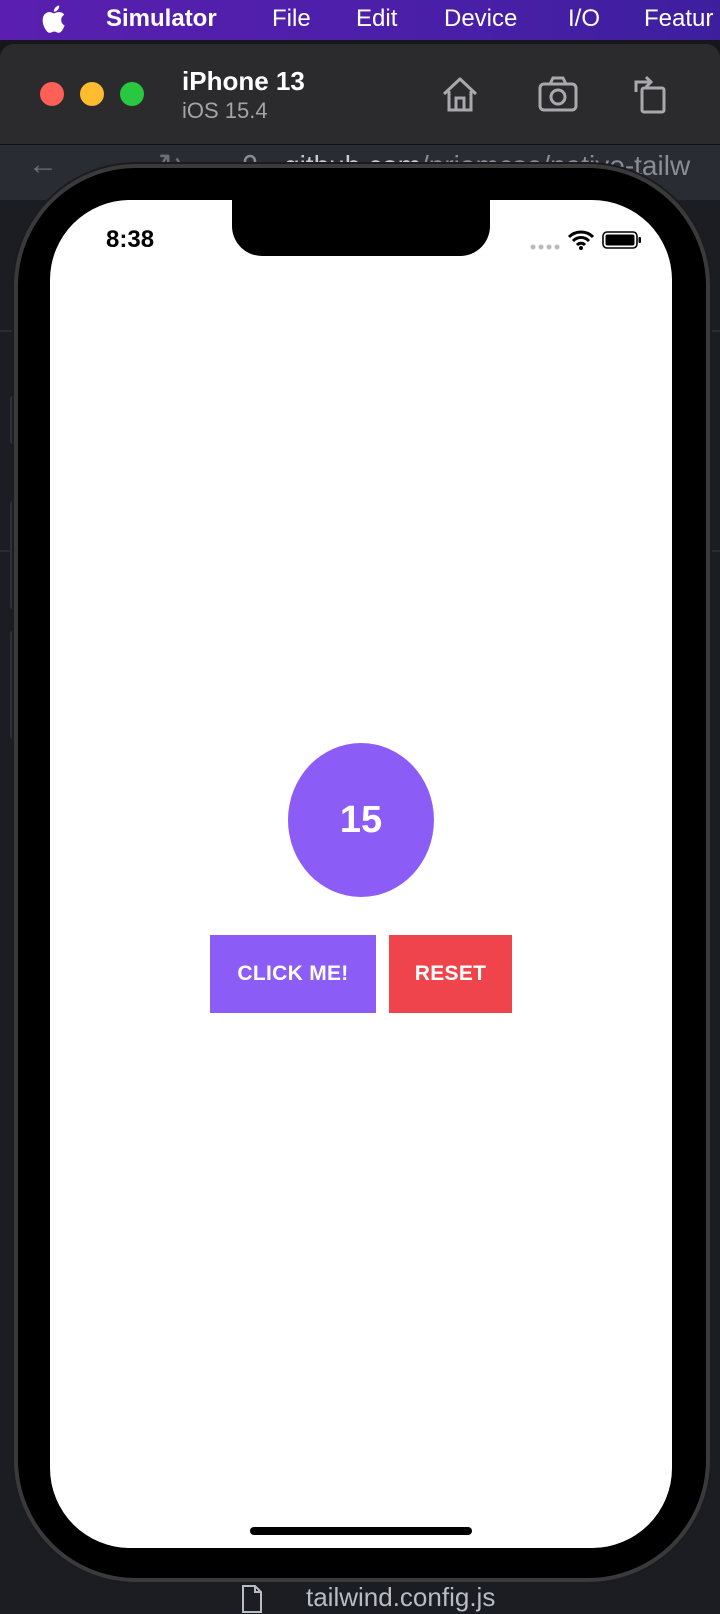 Image resolution: width=720 pixels, height=1614 pixels. I want to click on apple-logo-icon, so click(55, 19).